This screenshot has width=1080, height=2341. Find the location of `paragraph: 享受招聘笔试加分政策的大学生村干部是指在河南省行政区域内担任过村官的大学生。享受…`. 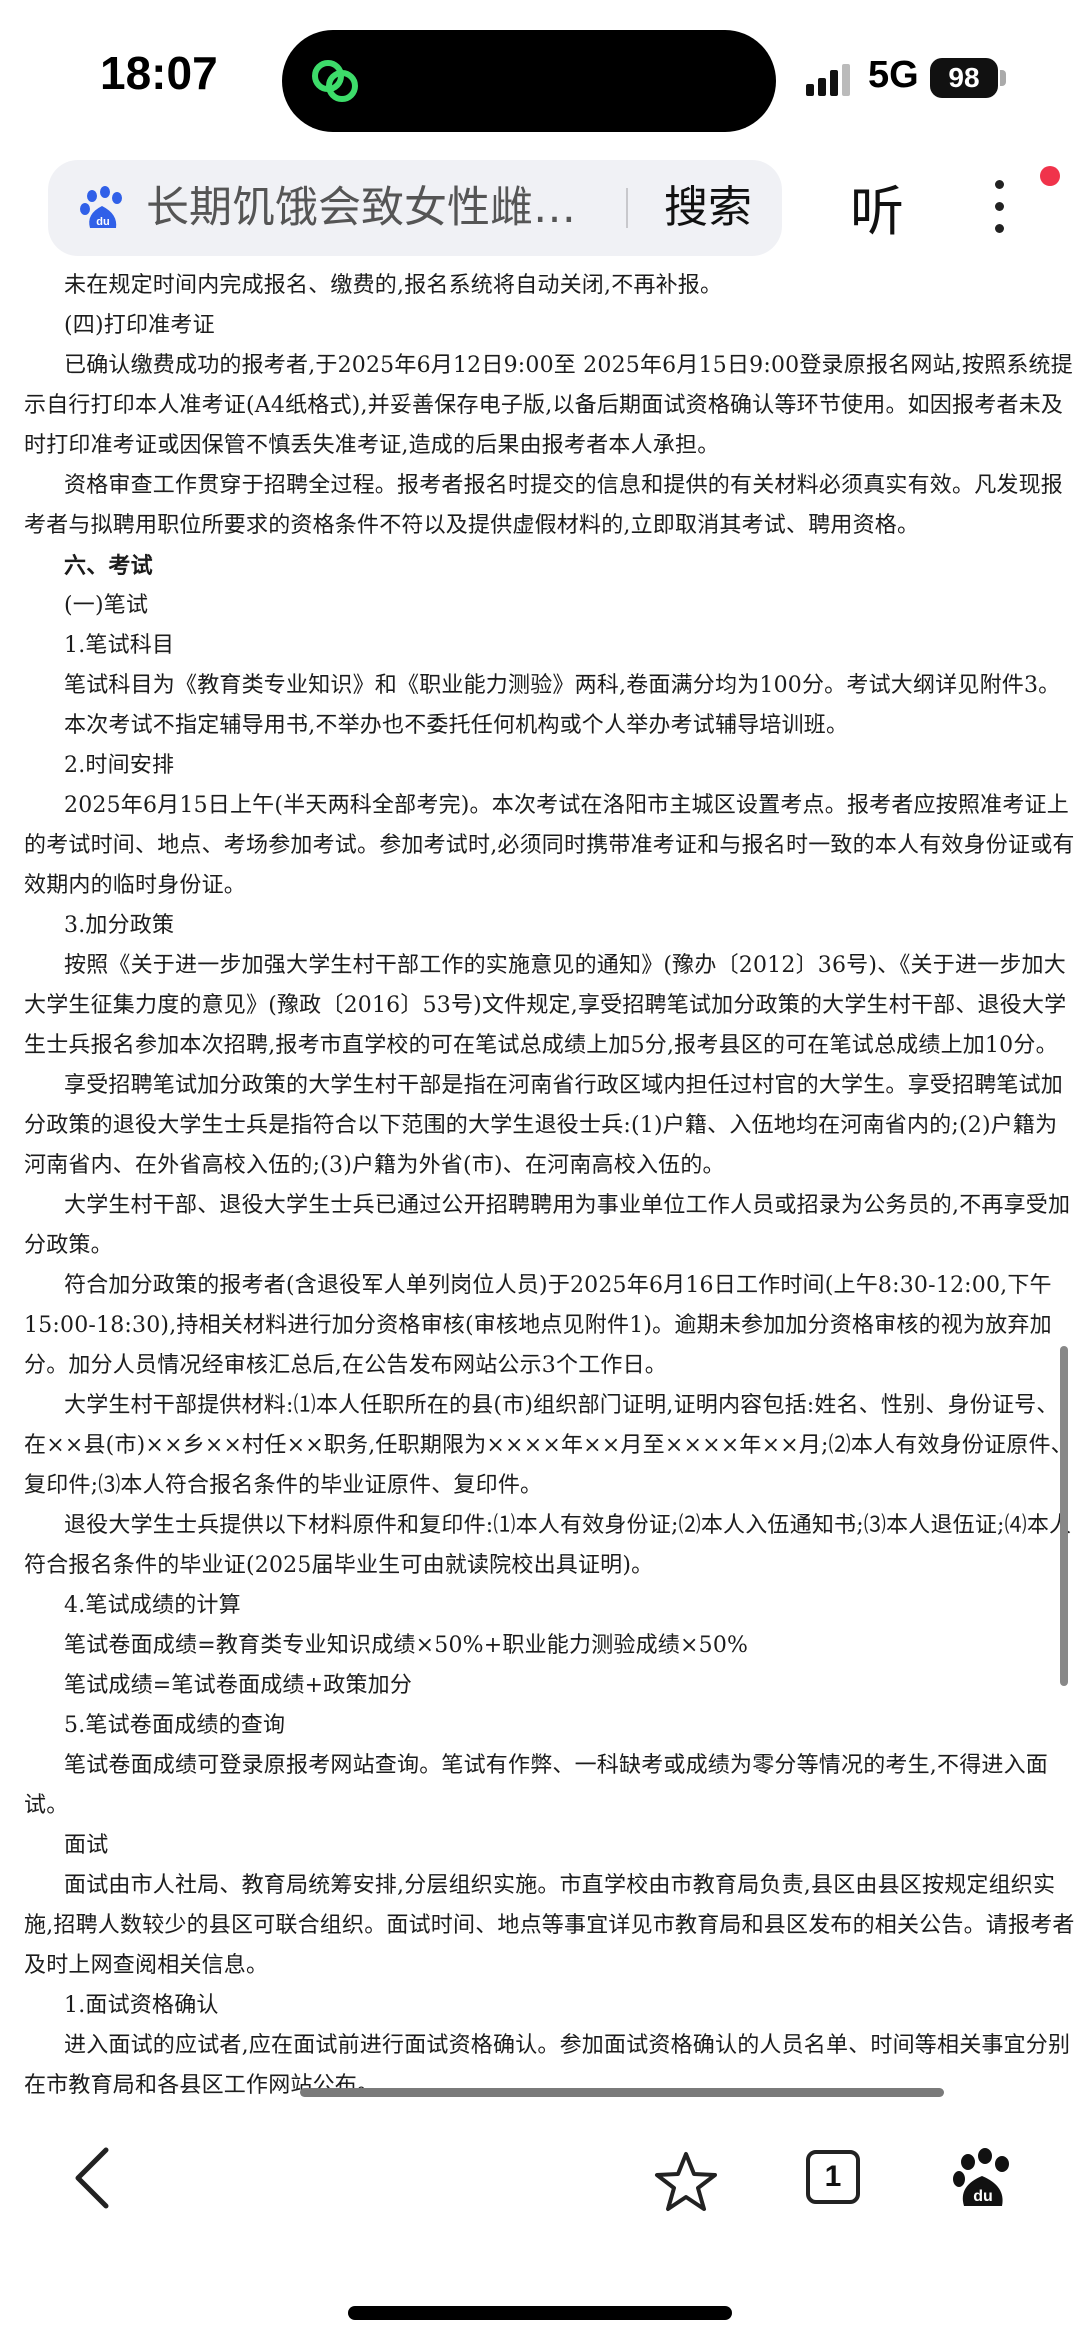

paragraph: 享受招聘笔试加分政策的大学生村干部是指在河南省行政区域内担任过村官的大学生。享受… is located at coordinates (544, 1125).